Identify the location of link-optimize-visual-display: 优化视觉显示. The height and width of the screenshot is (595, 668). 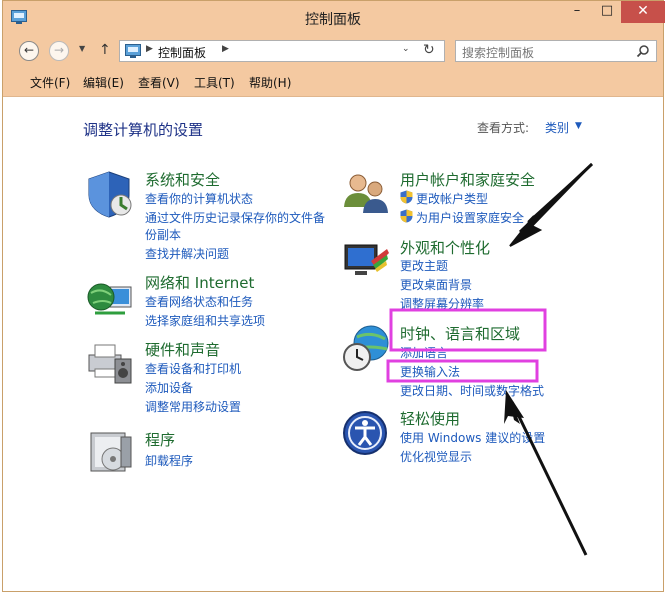
(436, 456).